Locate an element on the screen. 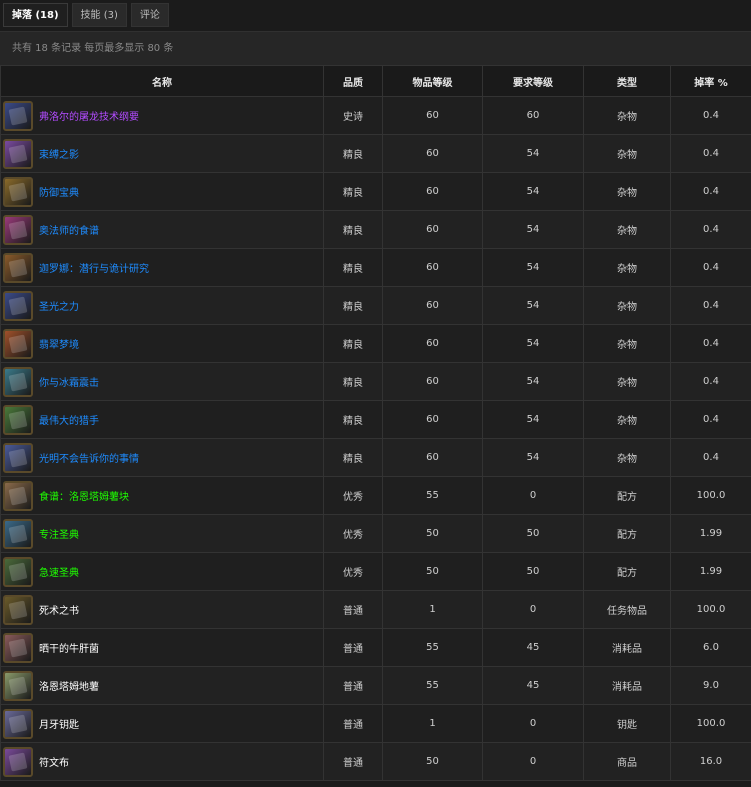  item-name-wrap: 月牙钥匙 is located at coordinates (162, 723).